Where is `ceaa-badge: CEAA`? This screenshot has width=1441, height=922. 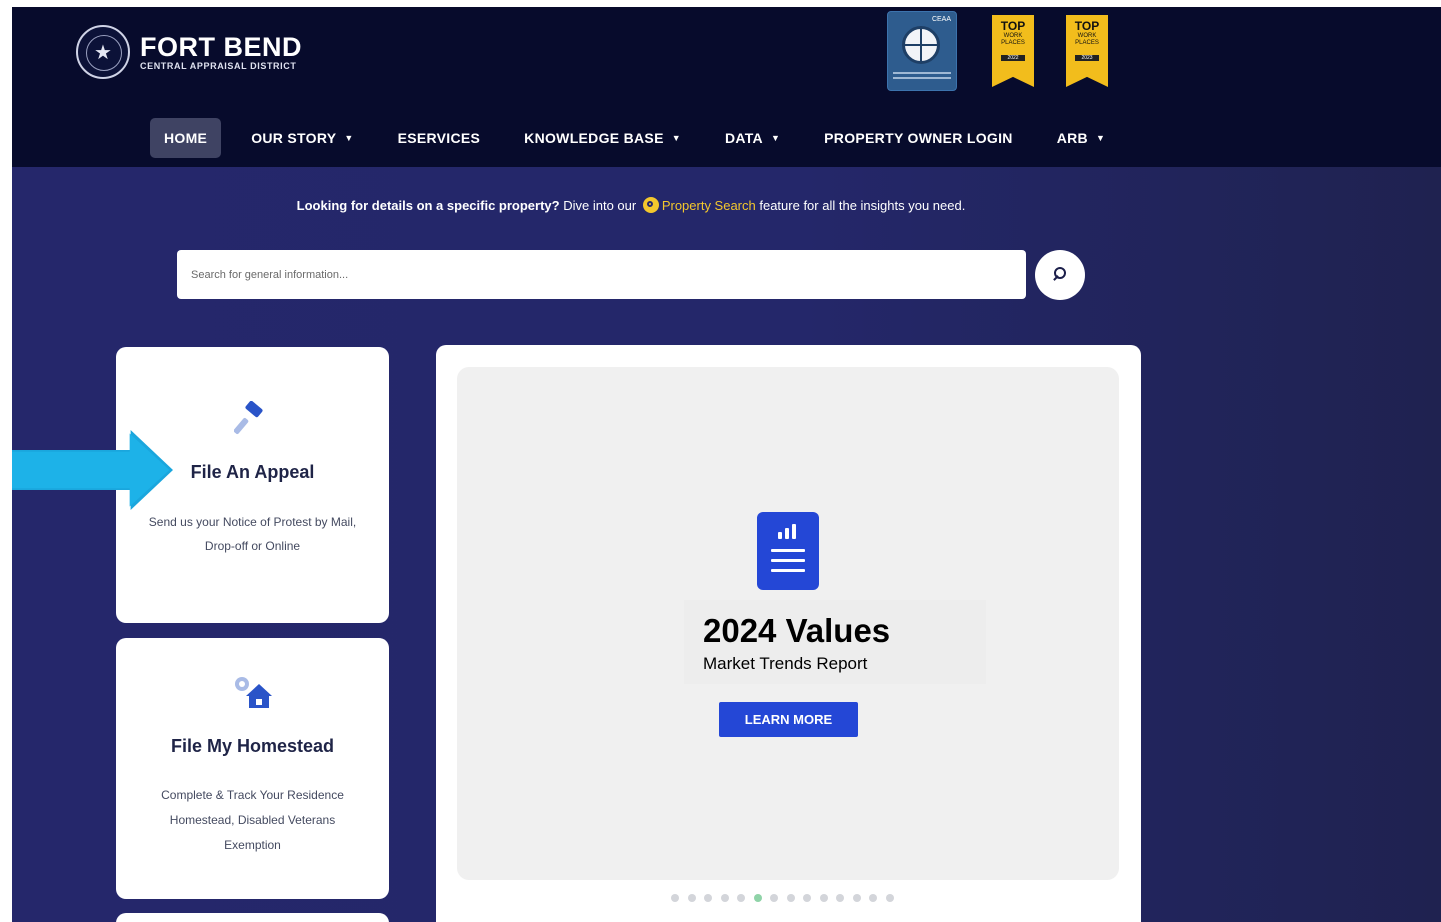 ceaa-badge: CEAA is located at coordinates (922, 51).